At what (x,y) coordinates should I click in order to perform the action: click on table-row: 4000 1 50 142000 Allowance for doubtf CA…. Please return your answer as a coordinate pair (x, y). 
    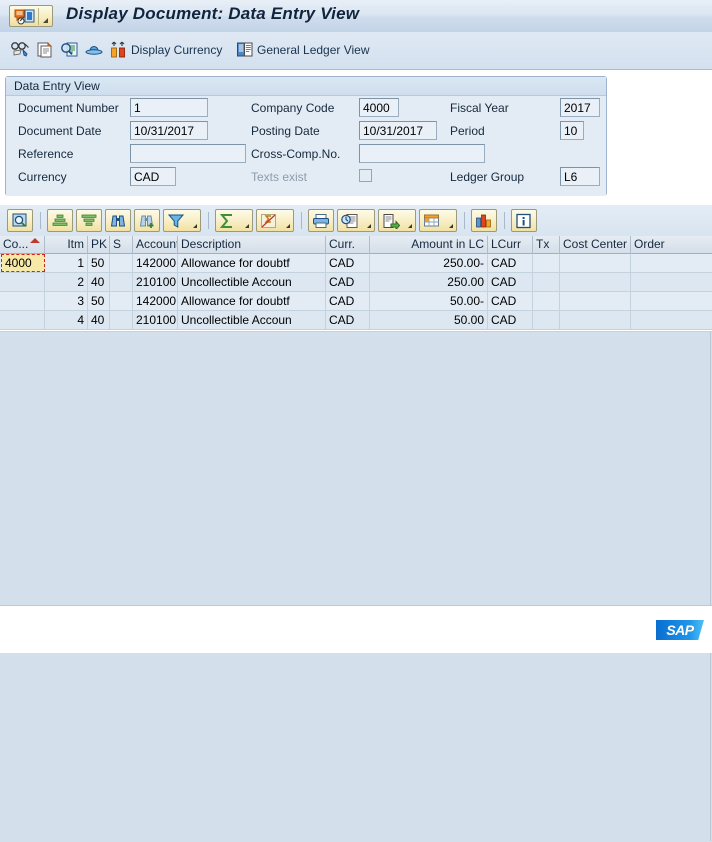
    Looking at the image, I should click on (356, 263).